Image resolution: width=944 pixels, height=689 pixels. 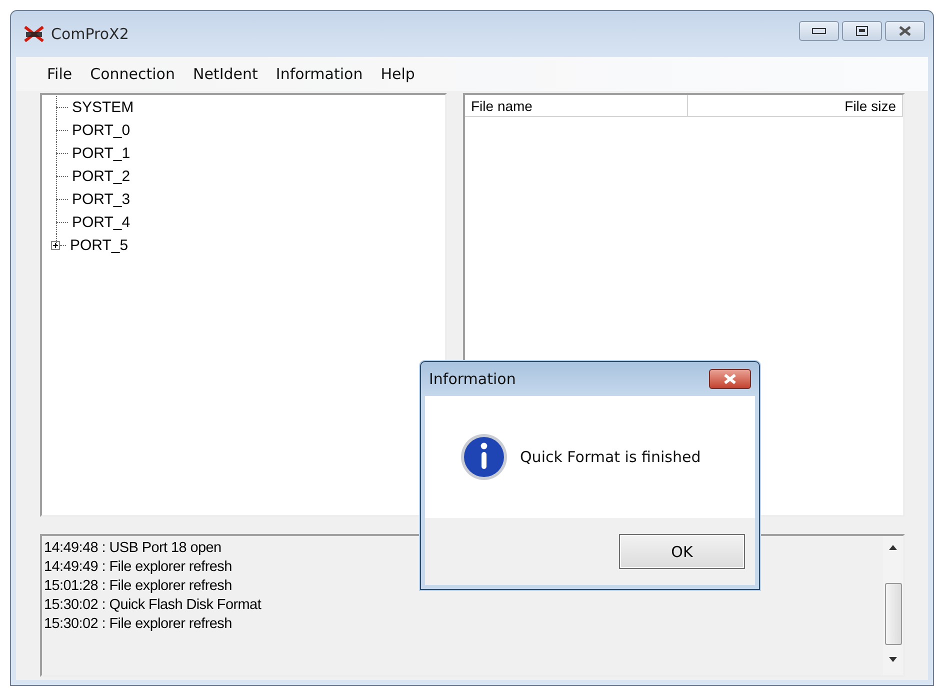 I want to click on log-line: 15:01:28 : File explorer refresh, so click(x=138, y=586).